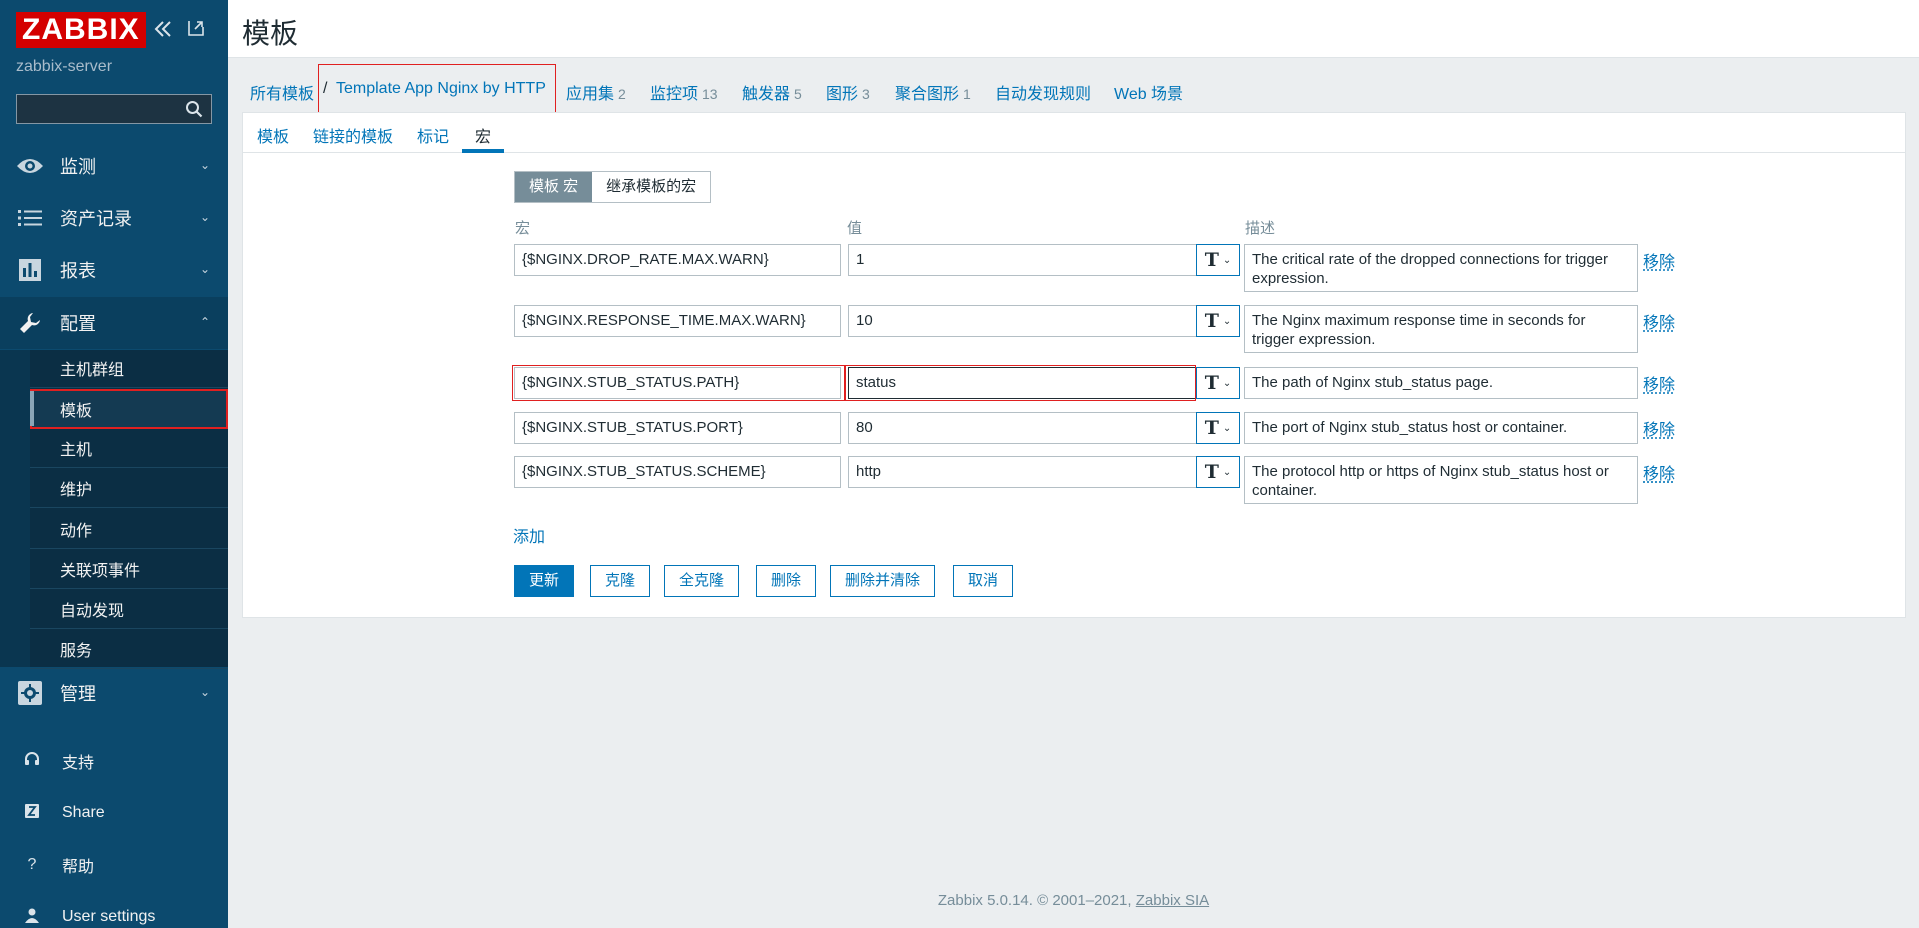  I want to click on submenu-event-correlation: 关联项事件, so click(129, 569).